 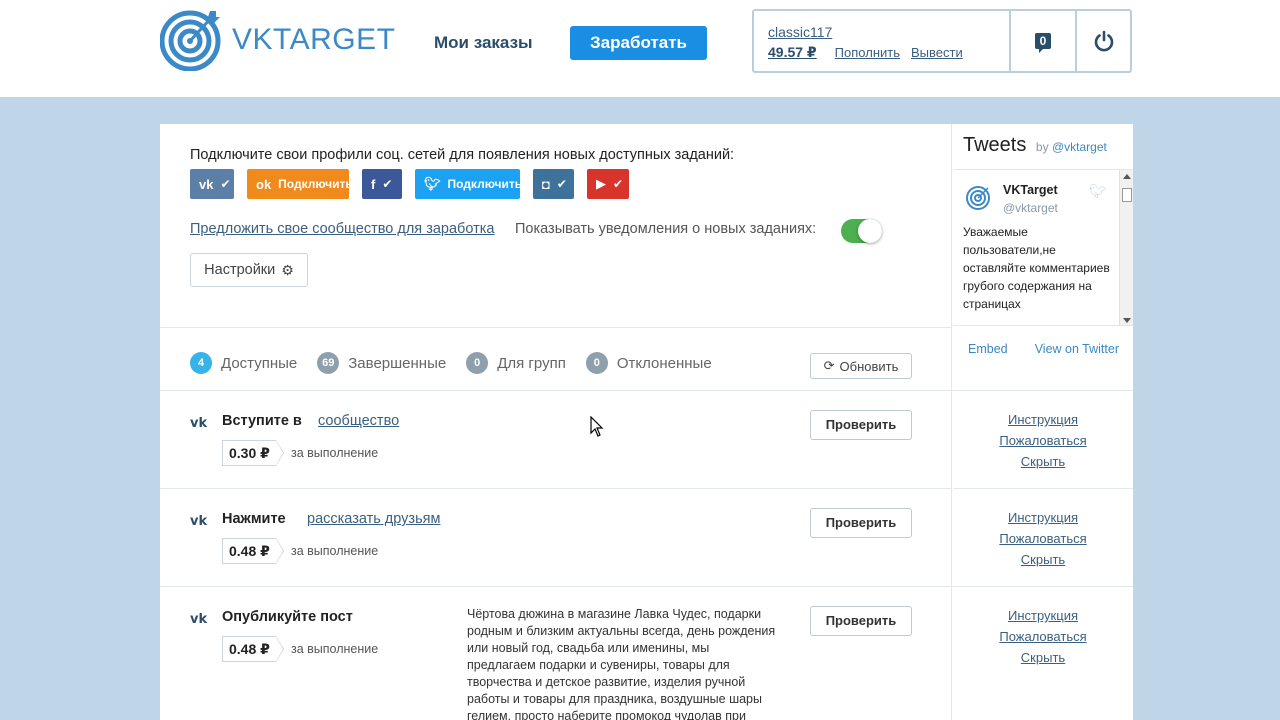 What do you see at coordinates (1079, 147) in the screenshot?
I see `tweets-handle-link: @vktarget` at bounding box center [1079, 147].